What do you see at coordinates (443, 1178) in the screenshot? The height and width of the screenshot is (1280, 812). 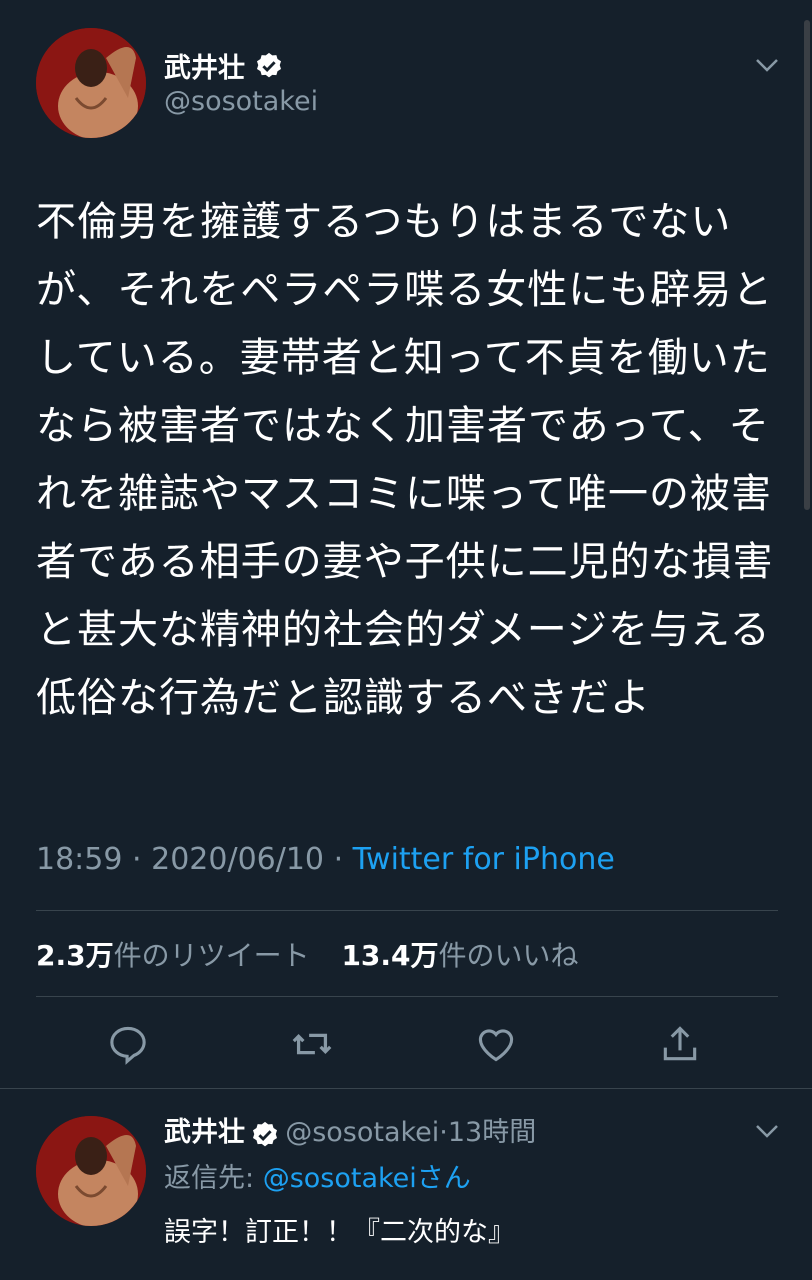 I see `reply-to-suffix: さん` at bounding box center [443, 1178].